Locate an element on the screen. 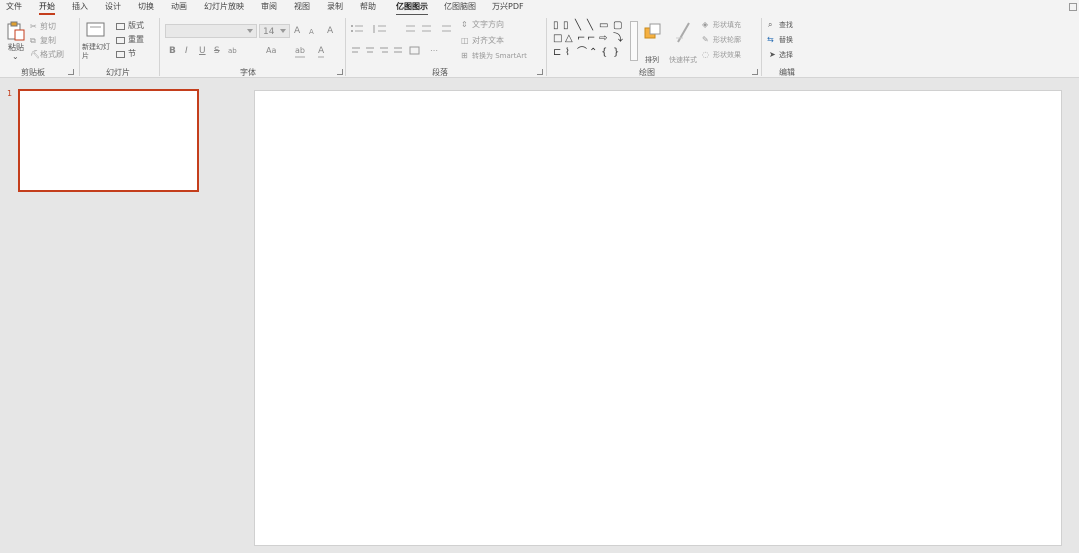 This screenshot has width=1079, height=553. shrink-font-button: A is located at coordinates (311, 32).